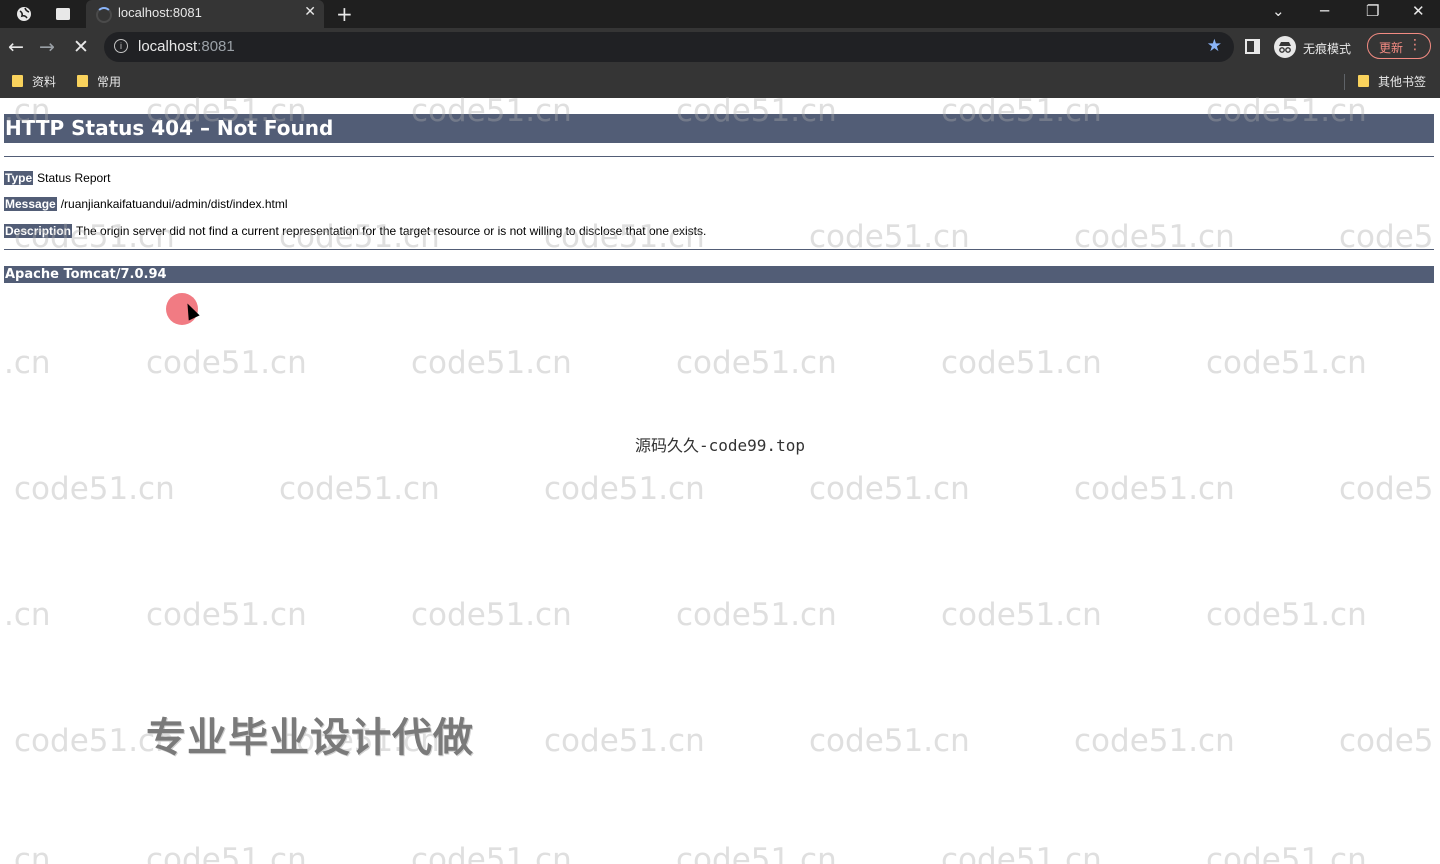  I want to click on url-port: :8081, so click(216, 46).